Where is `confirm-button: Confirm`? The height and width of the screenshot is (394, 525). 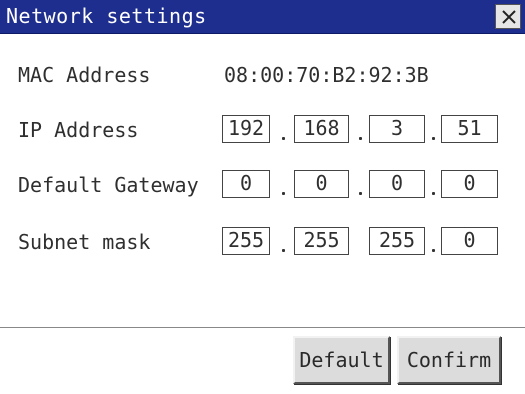
confirm-button: Confirm is located at coordinates (449, 360).